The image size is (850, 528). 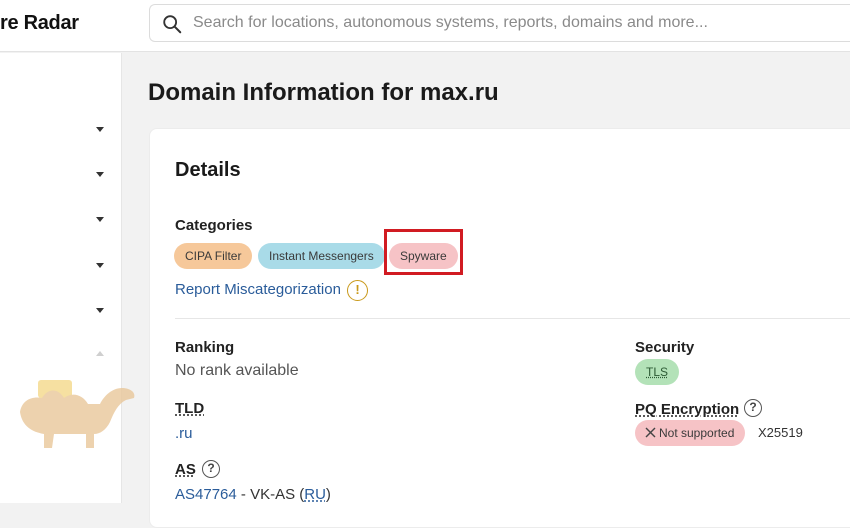 What do you see at coordinates (513, 23) in the screenshot?
I see `search-input` at bounding box center [513, 23].